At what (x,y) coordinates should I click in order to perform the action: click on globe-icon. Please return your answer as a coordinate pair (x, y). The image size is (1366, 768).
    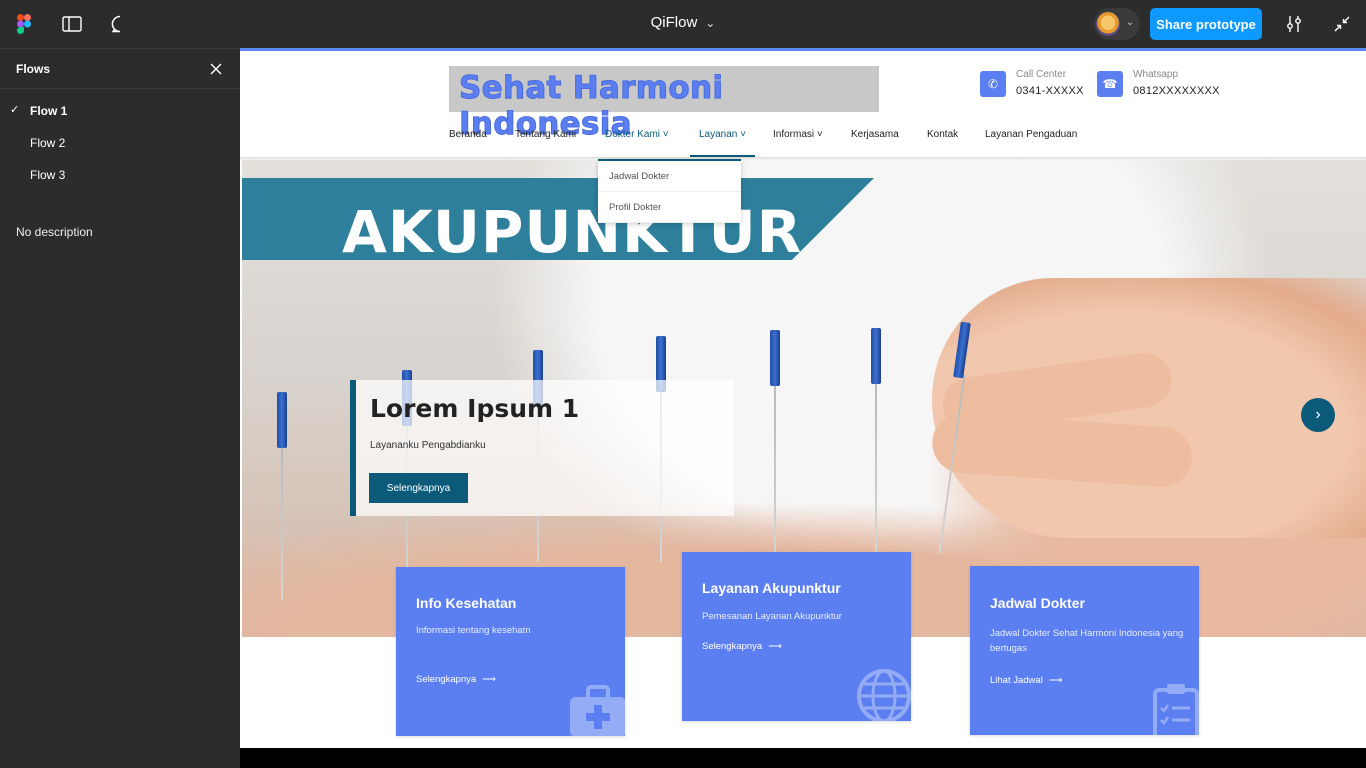
    Looking at the image, I should click on (884, 695).